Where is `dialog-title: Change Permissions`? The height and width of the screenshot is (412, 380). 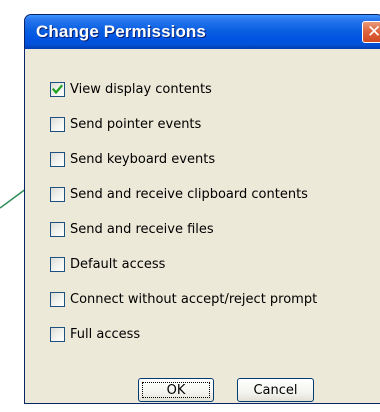 dialog-title: Change Permissions is located at coordinates (121, 31).